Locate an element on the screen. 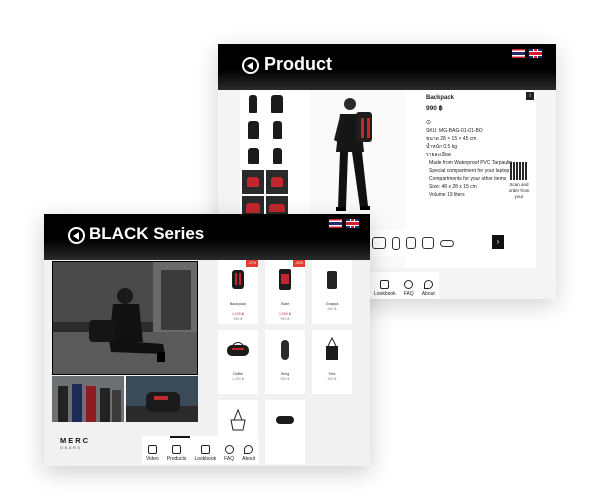 This screenshot has width=600, height=504. detail-line: Special compartment for your laptop is located at coordinates (469, 171).